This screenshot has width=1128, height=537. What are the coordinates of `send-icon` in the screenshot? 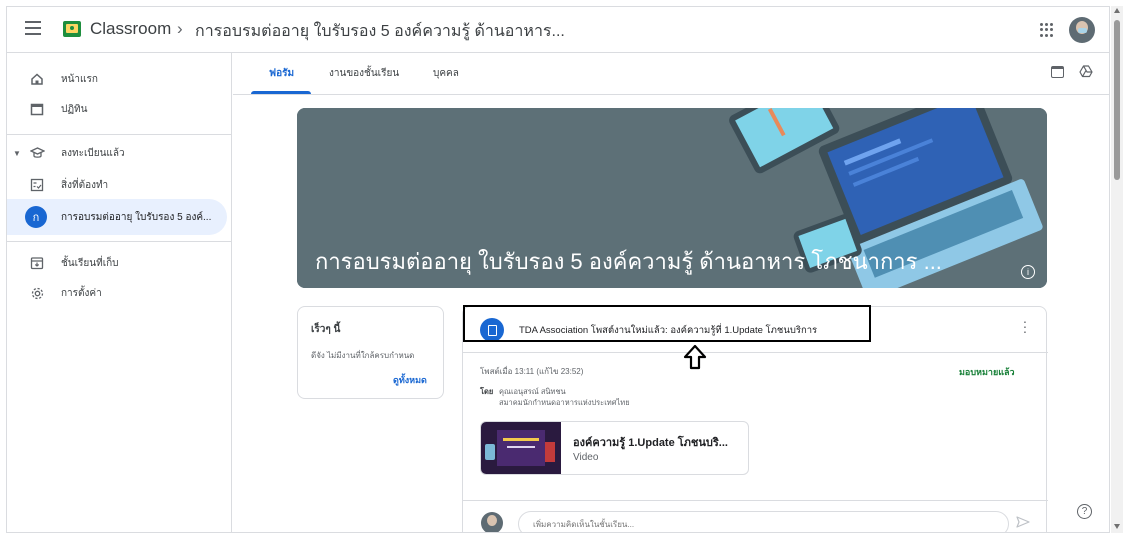 It's located at (1023, 523).